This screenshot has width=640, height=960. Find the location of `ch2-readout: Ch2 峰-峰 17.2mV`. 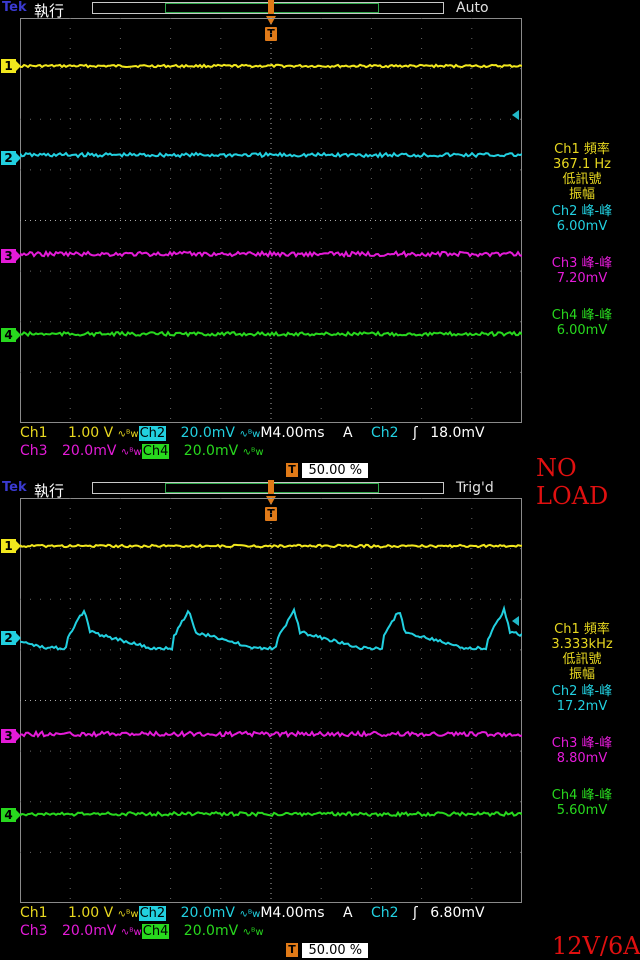

ch2-readout: Ch2 峰-峰 17.2mV is located at coordinates (582, 699).